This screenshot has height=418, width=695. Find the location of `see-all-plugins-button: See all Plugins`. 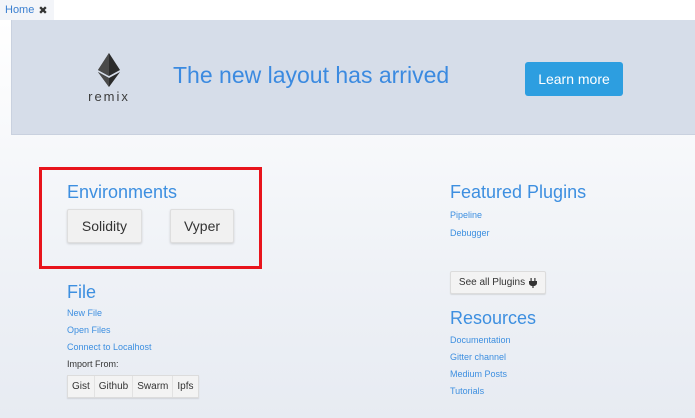

see-all-plugins-button: See all Plugins is located at coordinates (498, 282).